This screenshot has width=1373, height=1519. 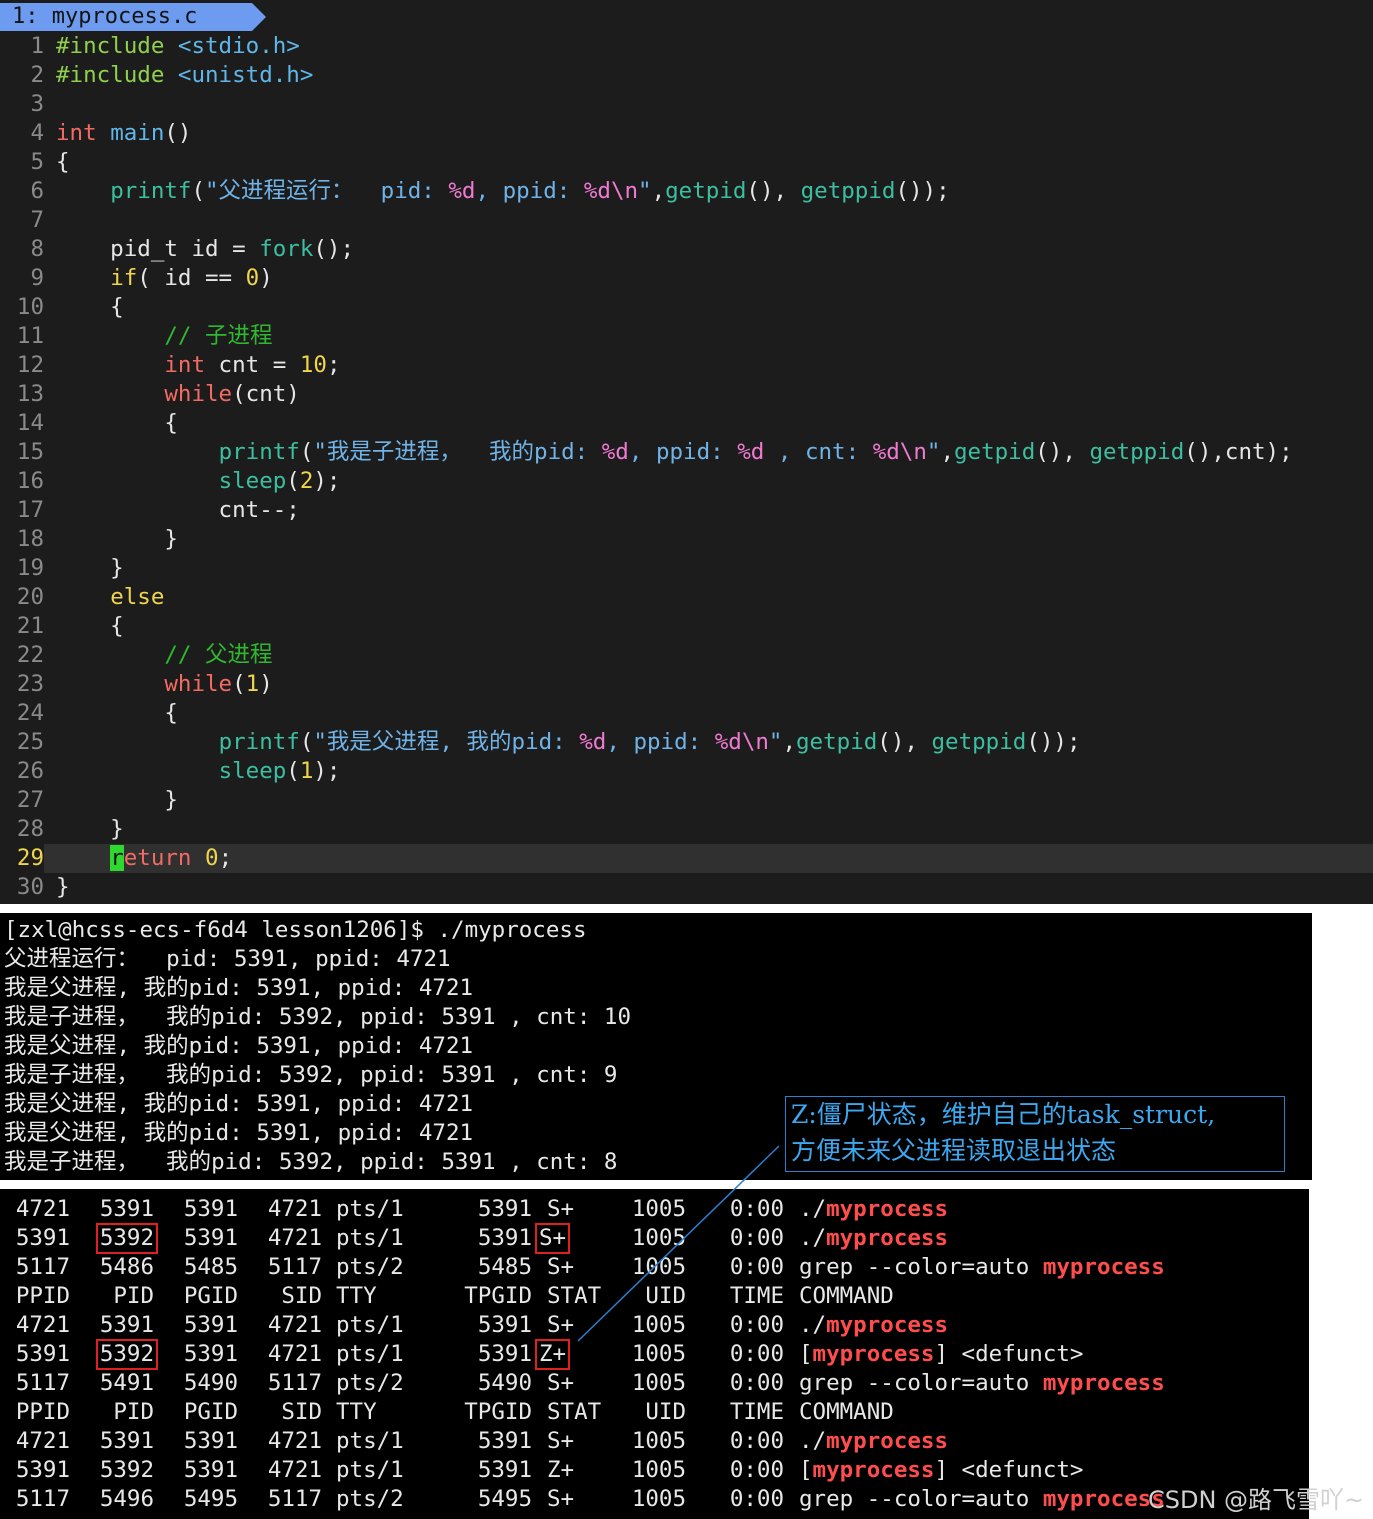 What do you see at coordinates (686, 104) in the screenshot?
I see `code-line: 3` at bounding box center [686, 104].